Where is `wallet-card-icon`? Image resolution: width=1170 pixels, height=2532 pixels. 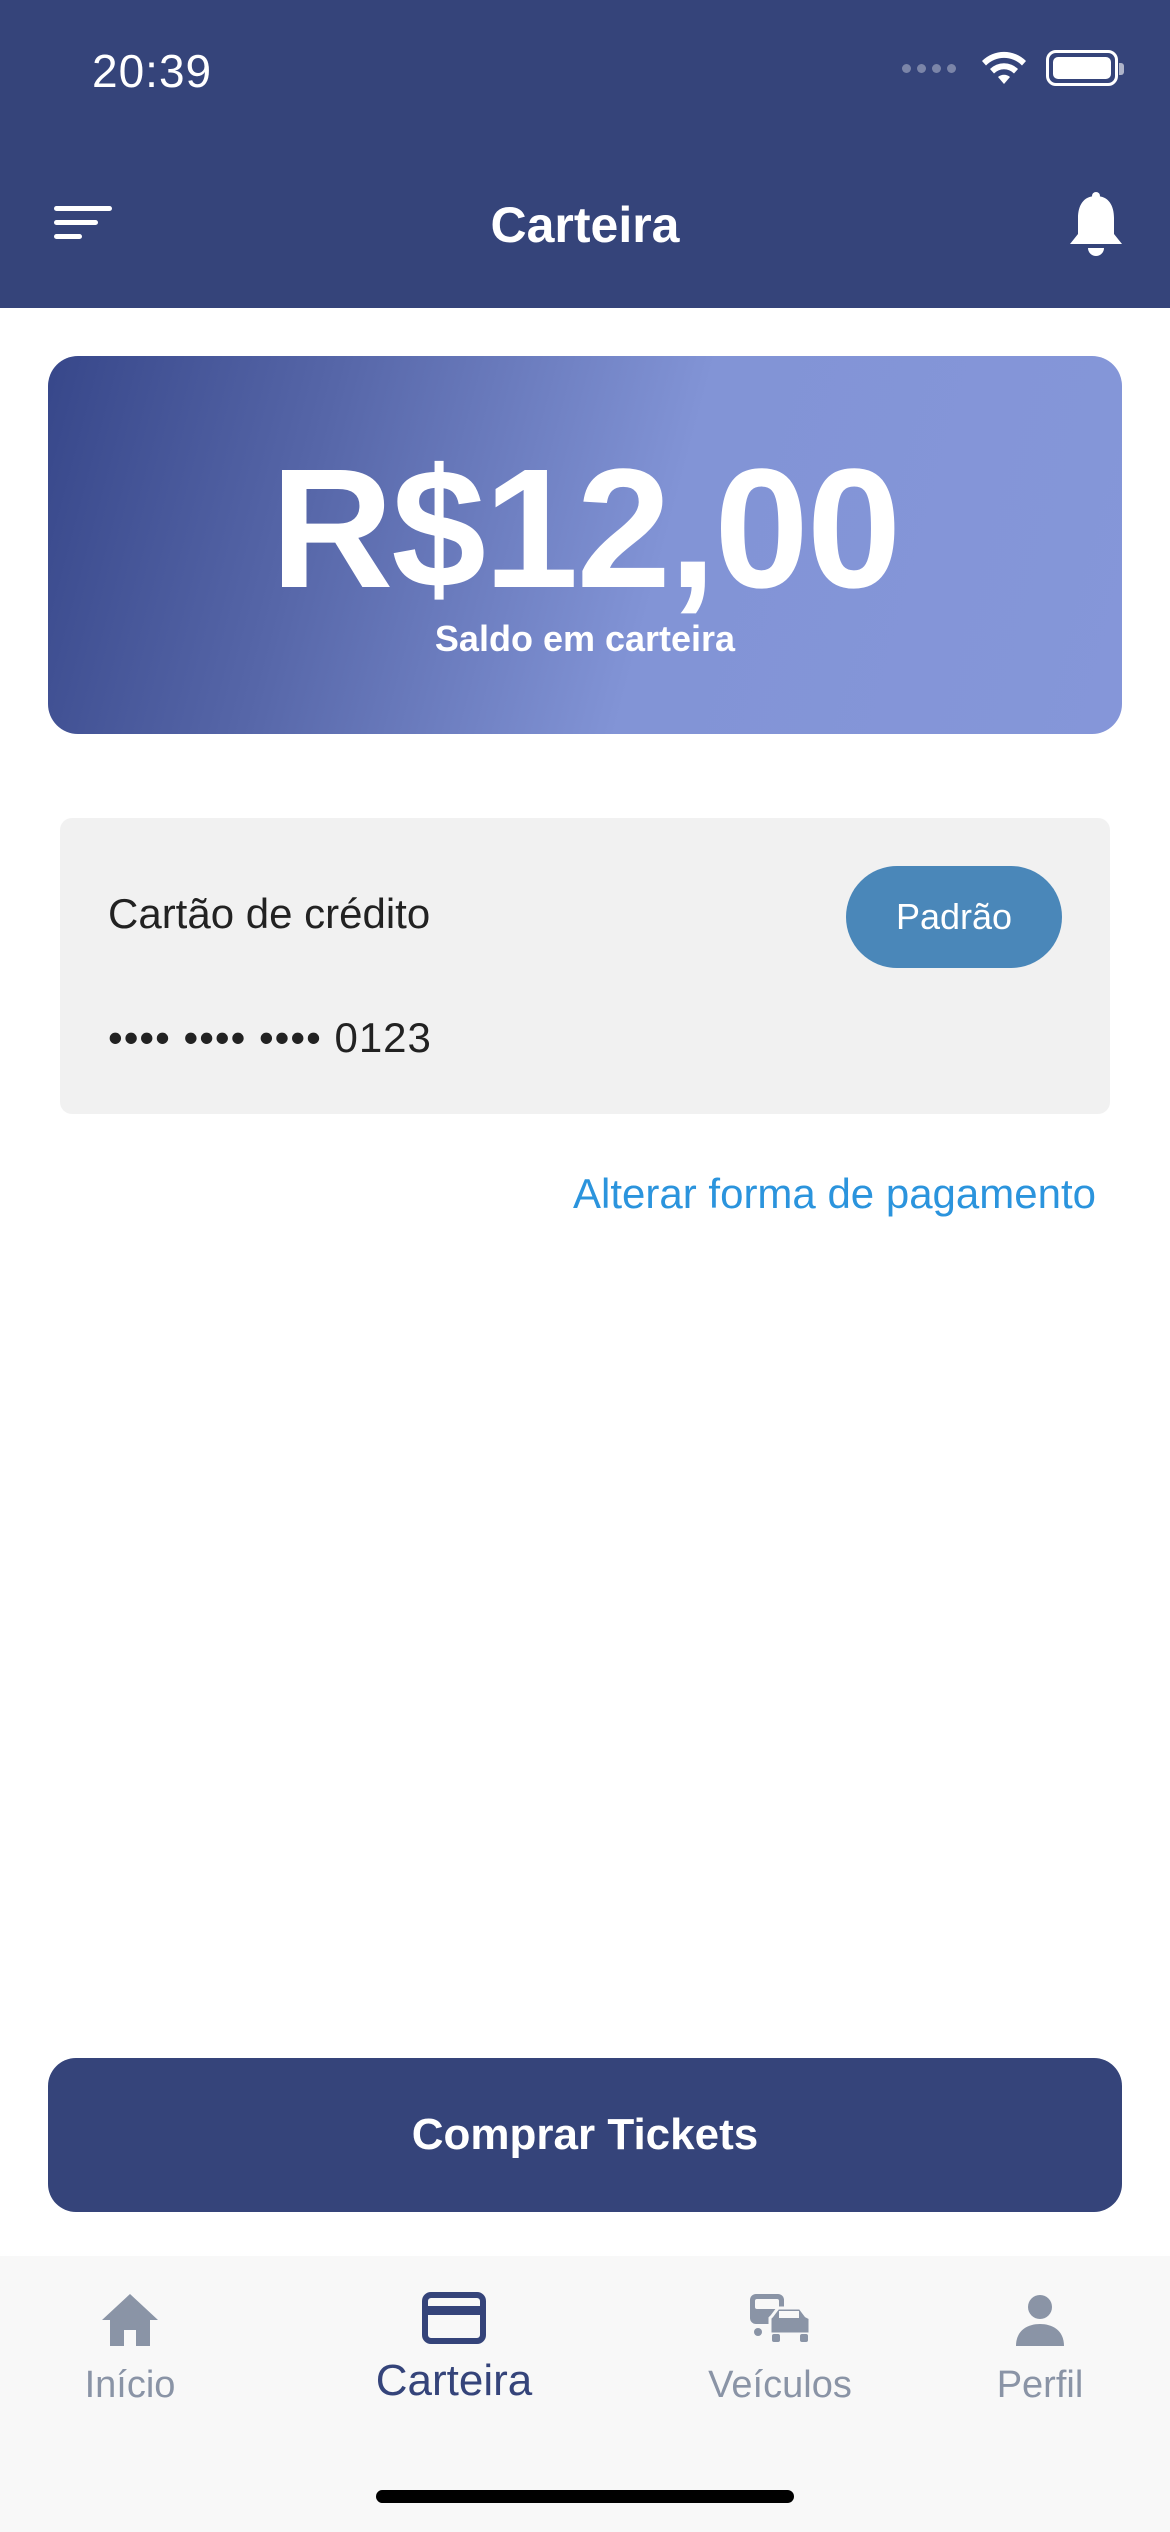
wallet-card-icon is located at coordinates (454, 2318).